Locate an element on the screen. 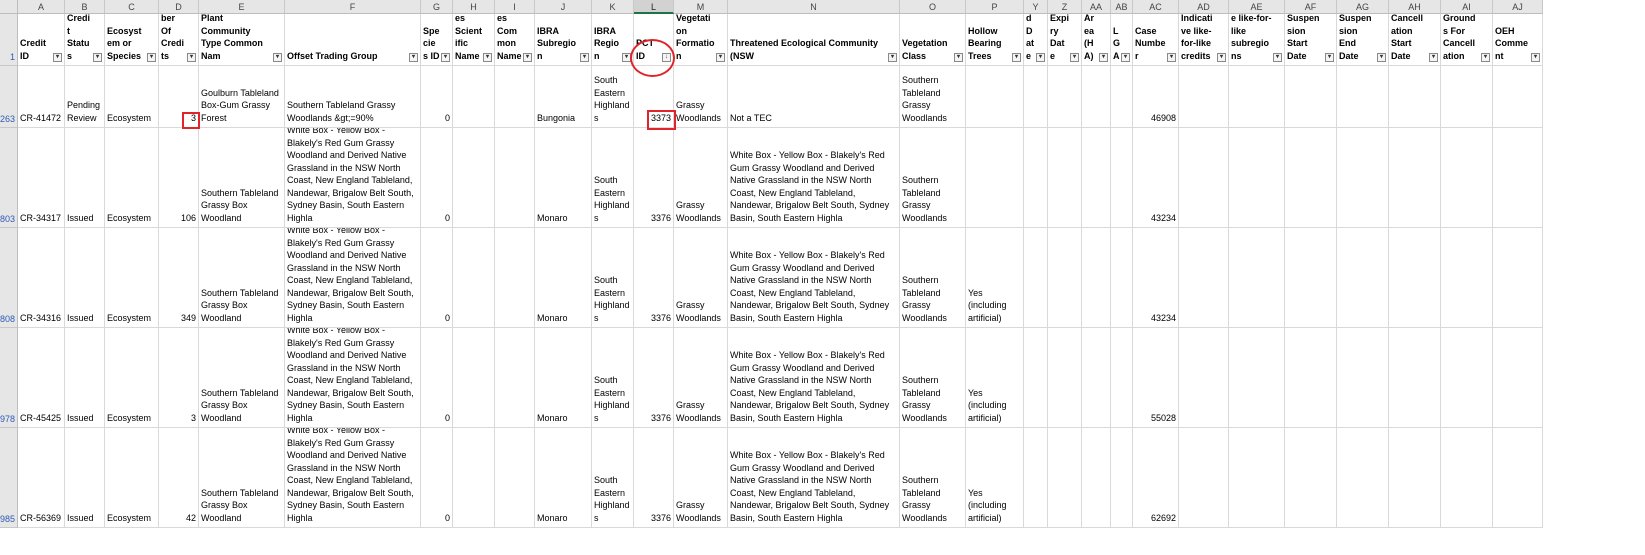 The height and width of the screenshot is (555, 1645). row-number: 808 is located at coordinates (9, 278).